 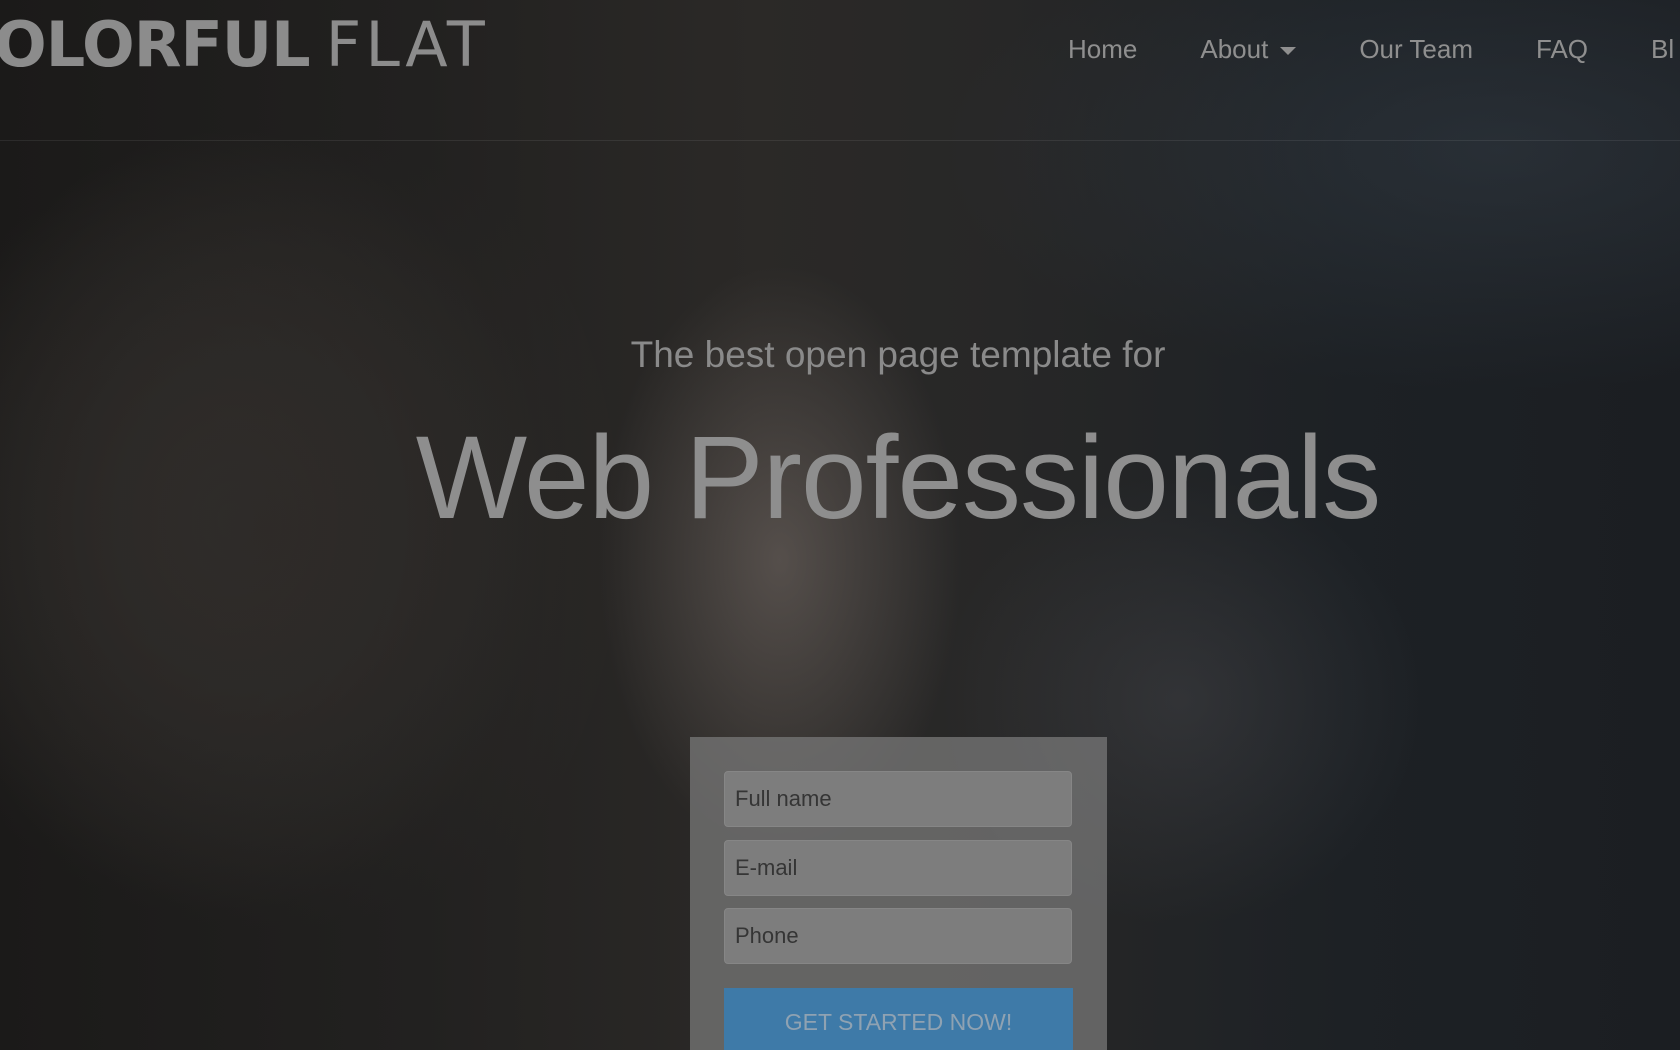 I want to click on navbar: OLORFUL FLAT Home About Our Team FAQ Bl, so click(x=840, y=70).